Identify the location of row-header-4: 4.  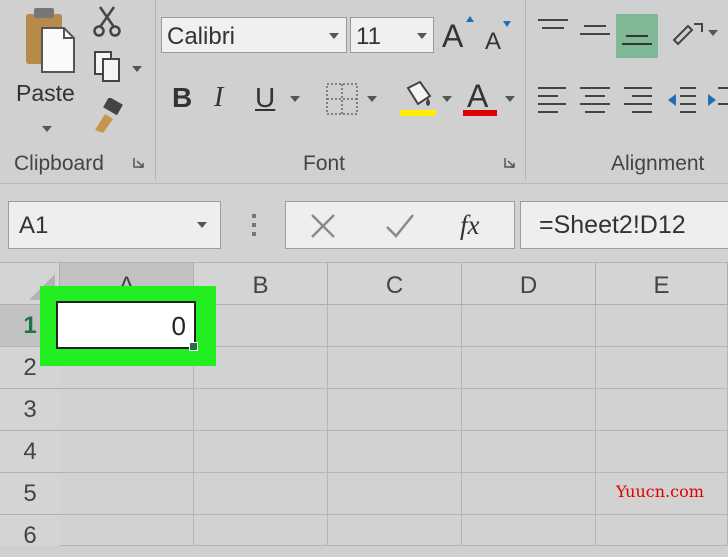
(30, 452).